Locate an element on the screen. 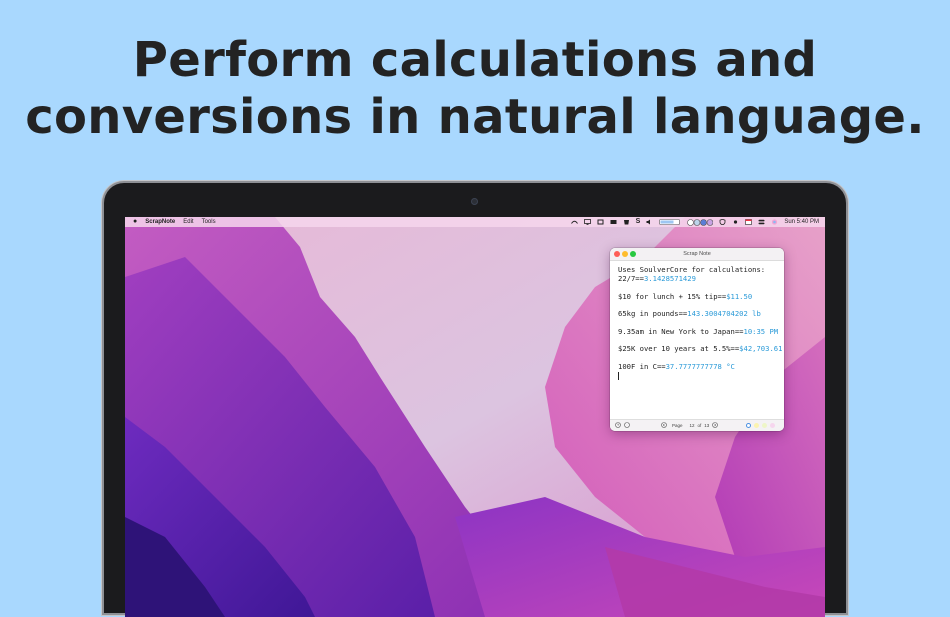  calc-result: $11.50 is located at coordinates (739, 296).